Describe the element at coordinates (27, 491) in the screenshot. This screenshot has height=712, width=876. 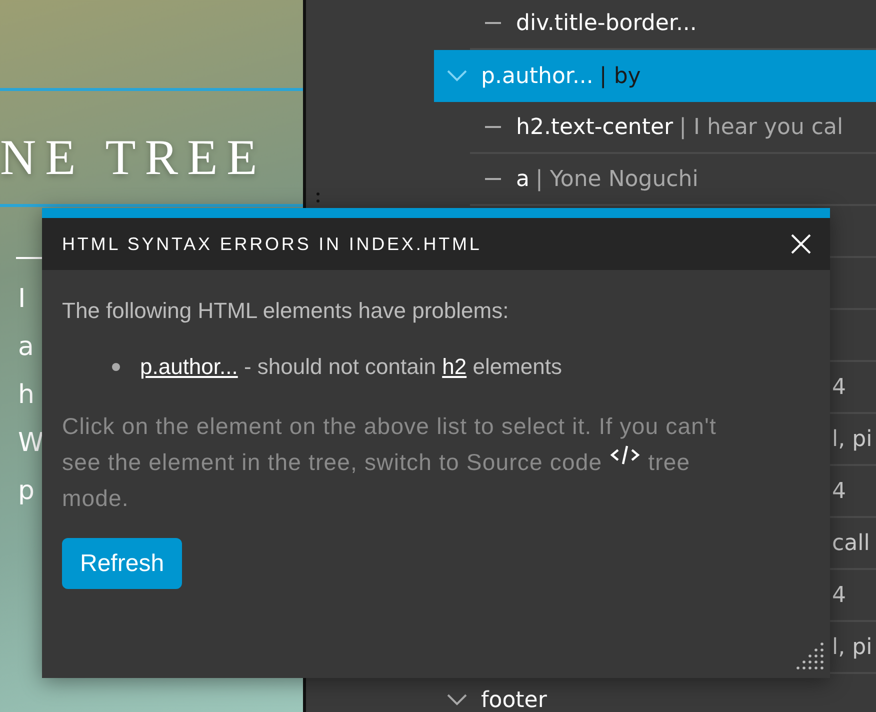
I see `poem-text: p` at that location.